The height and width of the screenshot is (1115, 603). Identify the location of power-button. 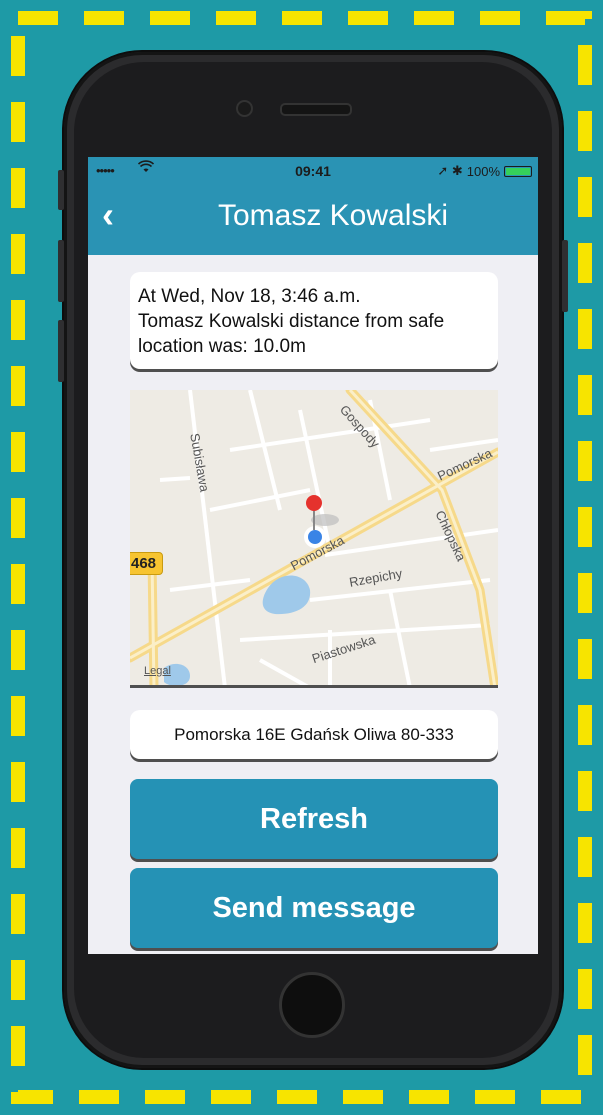
(565, 276).